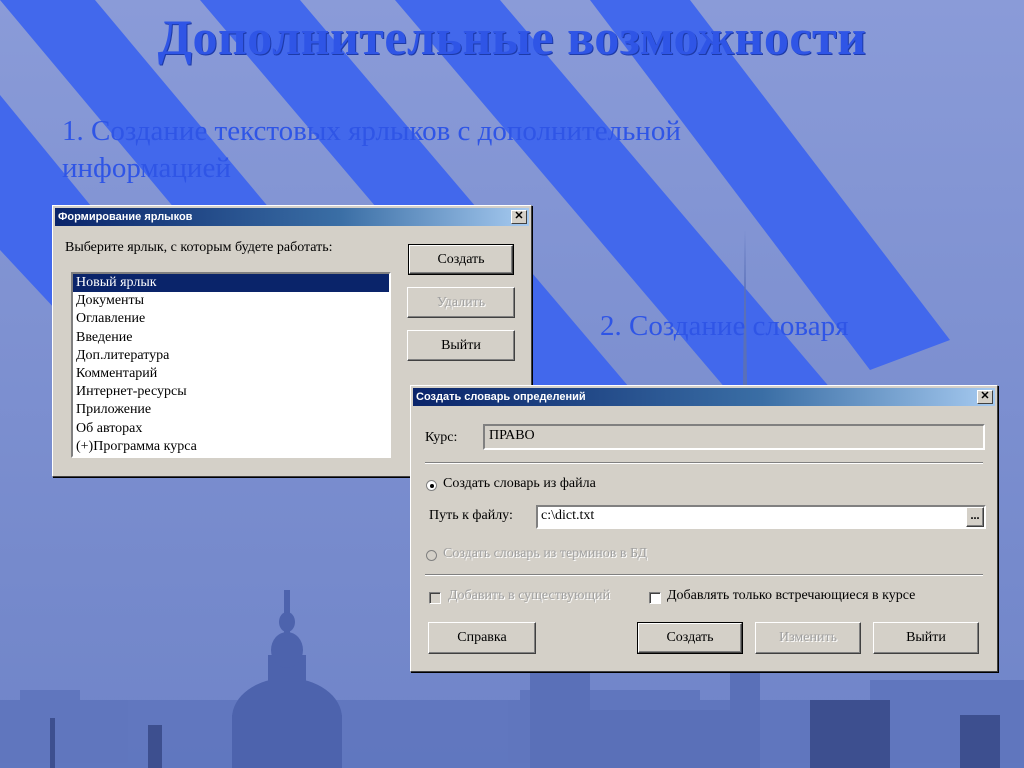  Describe the element at coordinates (461, 345) in the screenshot. I see `exit-labels-button: Выйти` at that location.